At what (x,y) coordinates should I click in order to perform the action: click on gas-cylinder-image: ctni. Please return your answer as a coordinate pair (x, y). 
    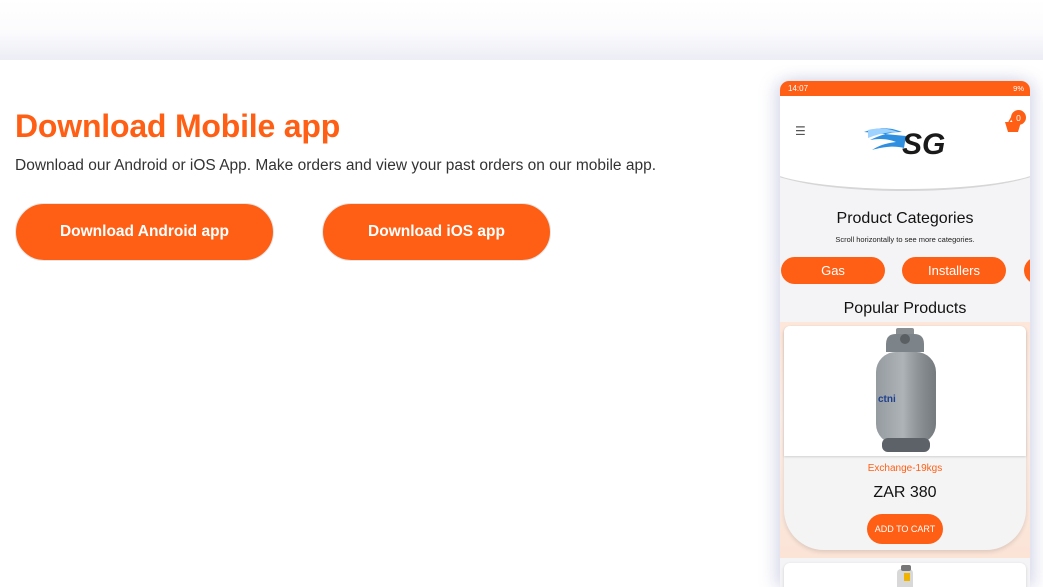
    Looking at the image, I should click on (906, 390).